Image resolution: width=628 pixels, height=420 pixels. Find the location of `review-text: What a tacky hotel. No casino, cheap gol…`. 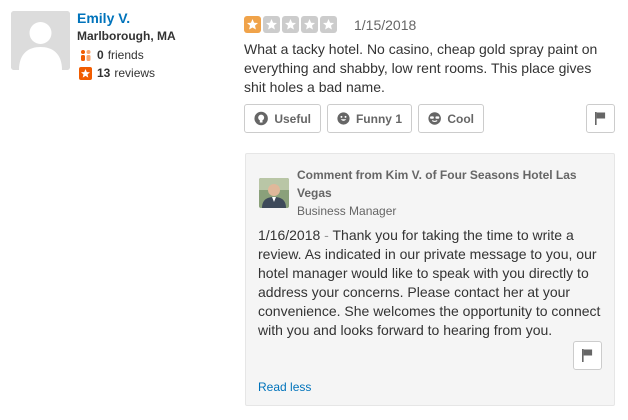

review-text: What a tacky hotel. No casino, cheap gol… is located at coordinates (421, 68).